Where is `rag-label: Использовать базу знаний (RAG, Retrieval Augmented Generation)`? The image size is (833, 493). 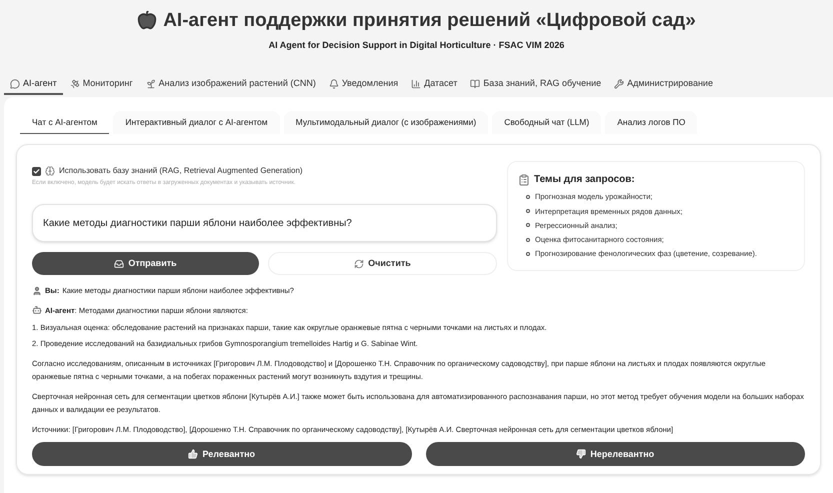 rag-label: Использовать базу знаний (RAG, Retrieval Augmented Generation) is located at coordinates (181, 171).